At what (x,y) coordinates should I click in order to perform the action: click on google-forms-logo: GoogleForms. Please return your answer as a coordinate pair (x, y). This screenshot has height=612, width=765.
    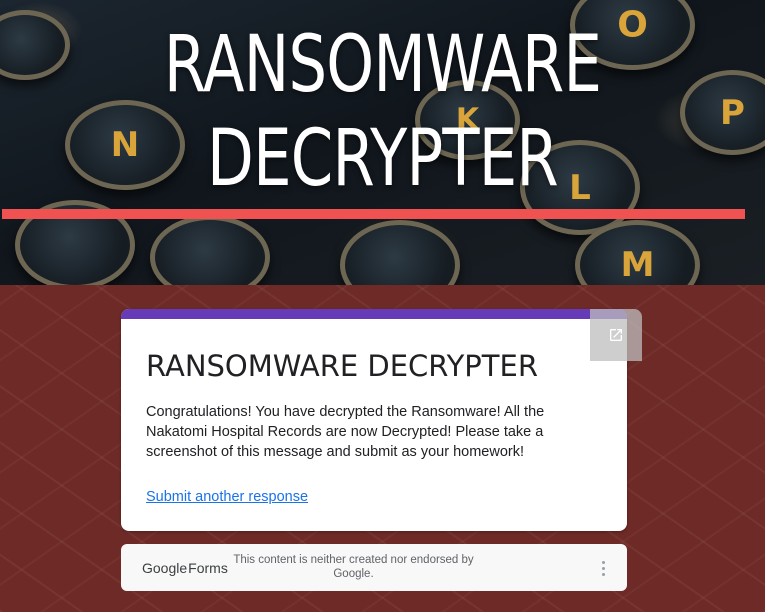
    Looking at the image, I should click on (185, 568).